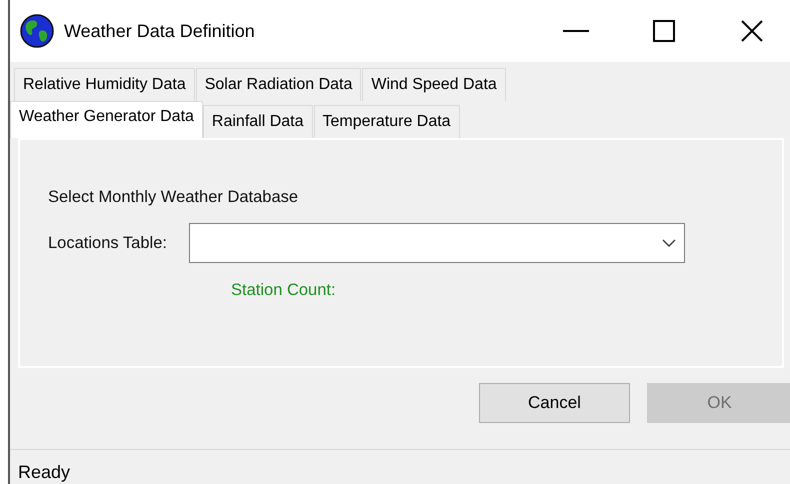 The width and height of the screenshot is (790, 484). I want to click on tab: Solar Radiation Data, so click(279, 84).